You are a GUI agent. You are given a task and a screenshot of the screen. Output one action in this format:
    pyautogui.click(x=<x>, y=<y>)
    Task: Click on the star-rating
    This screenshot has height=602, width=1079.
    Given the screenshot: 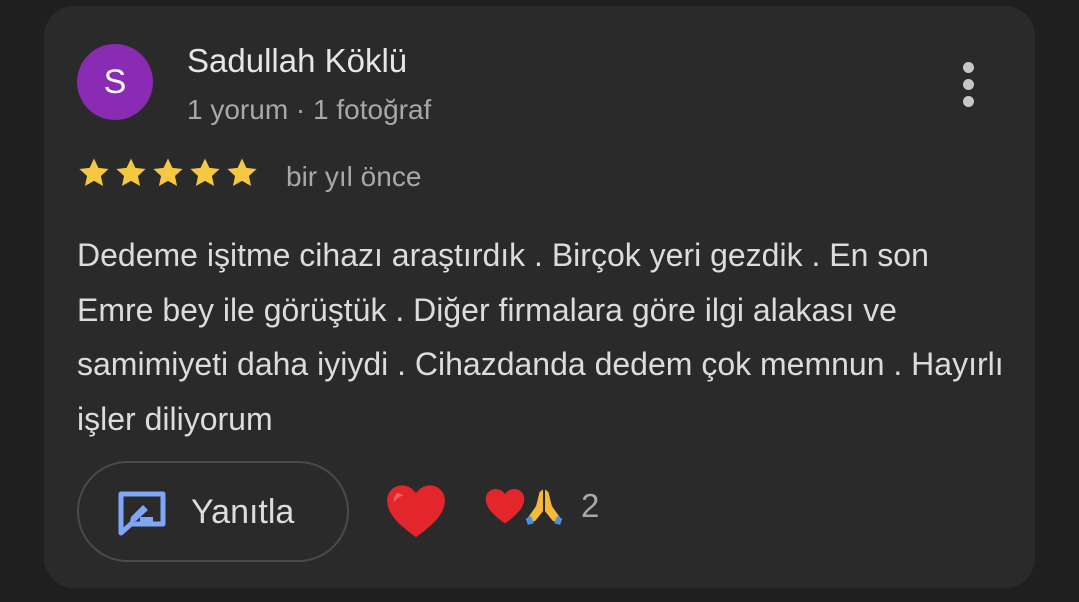 What is the action you would take?
    pyautogui.click(x=168, y=173)
    